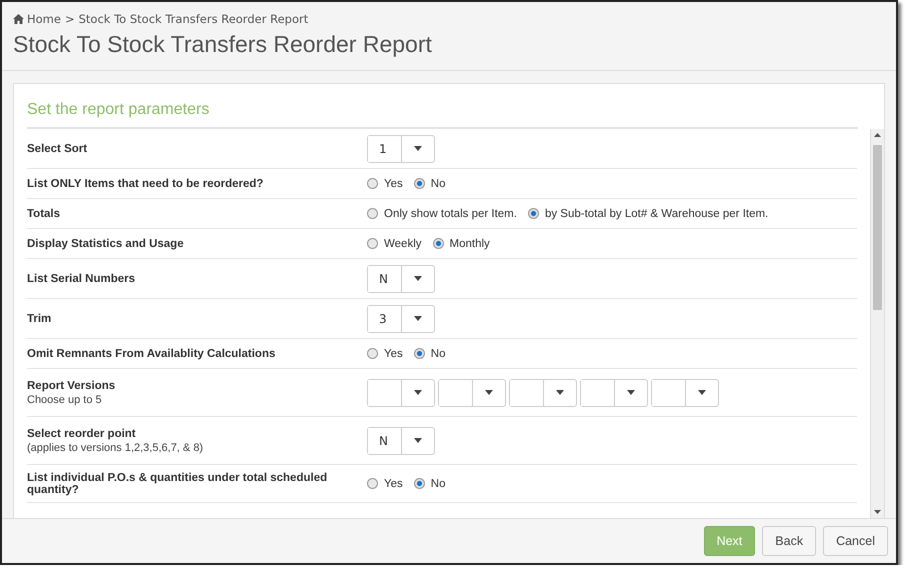 This screenshot has height=572, width=905. I want to click on field-label: Select reorder point, so click(82, 434).